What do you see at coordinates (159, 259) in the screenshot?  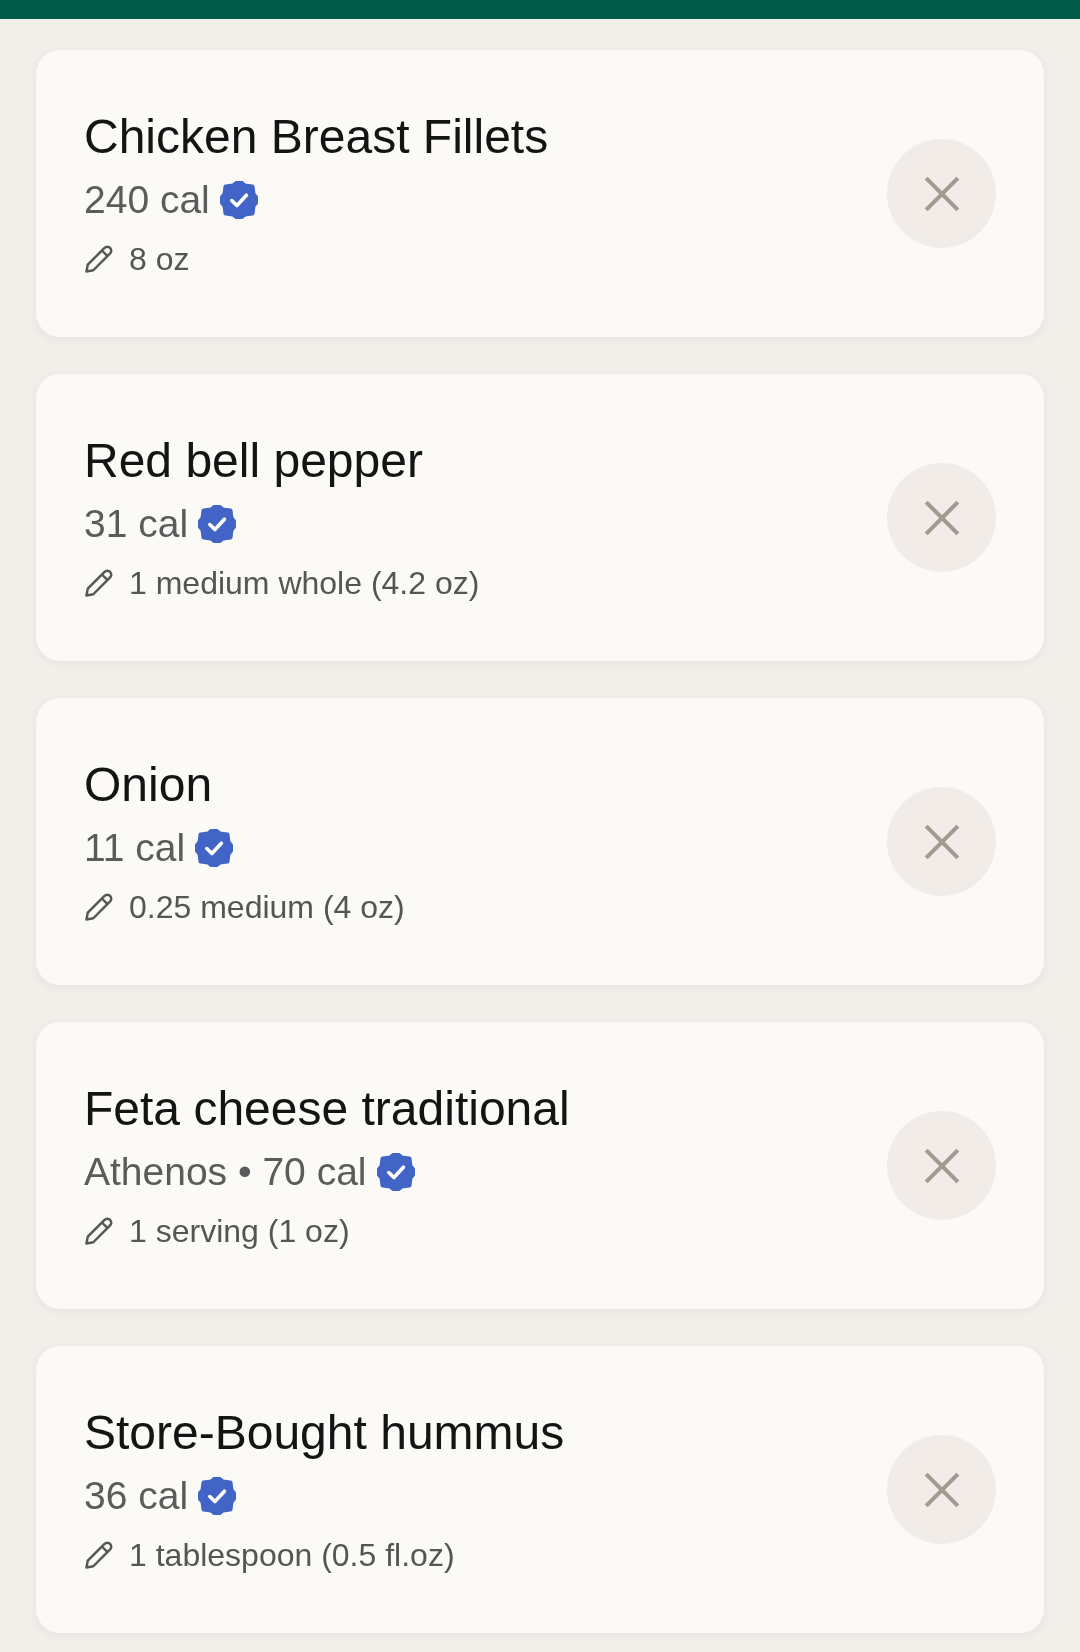 I see `serving-size-text: 8 oz` at bounding box center [159, 259].